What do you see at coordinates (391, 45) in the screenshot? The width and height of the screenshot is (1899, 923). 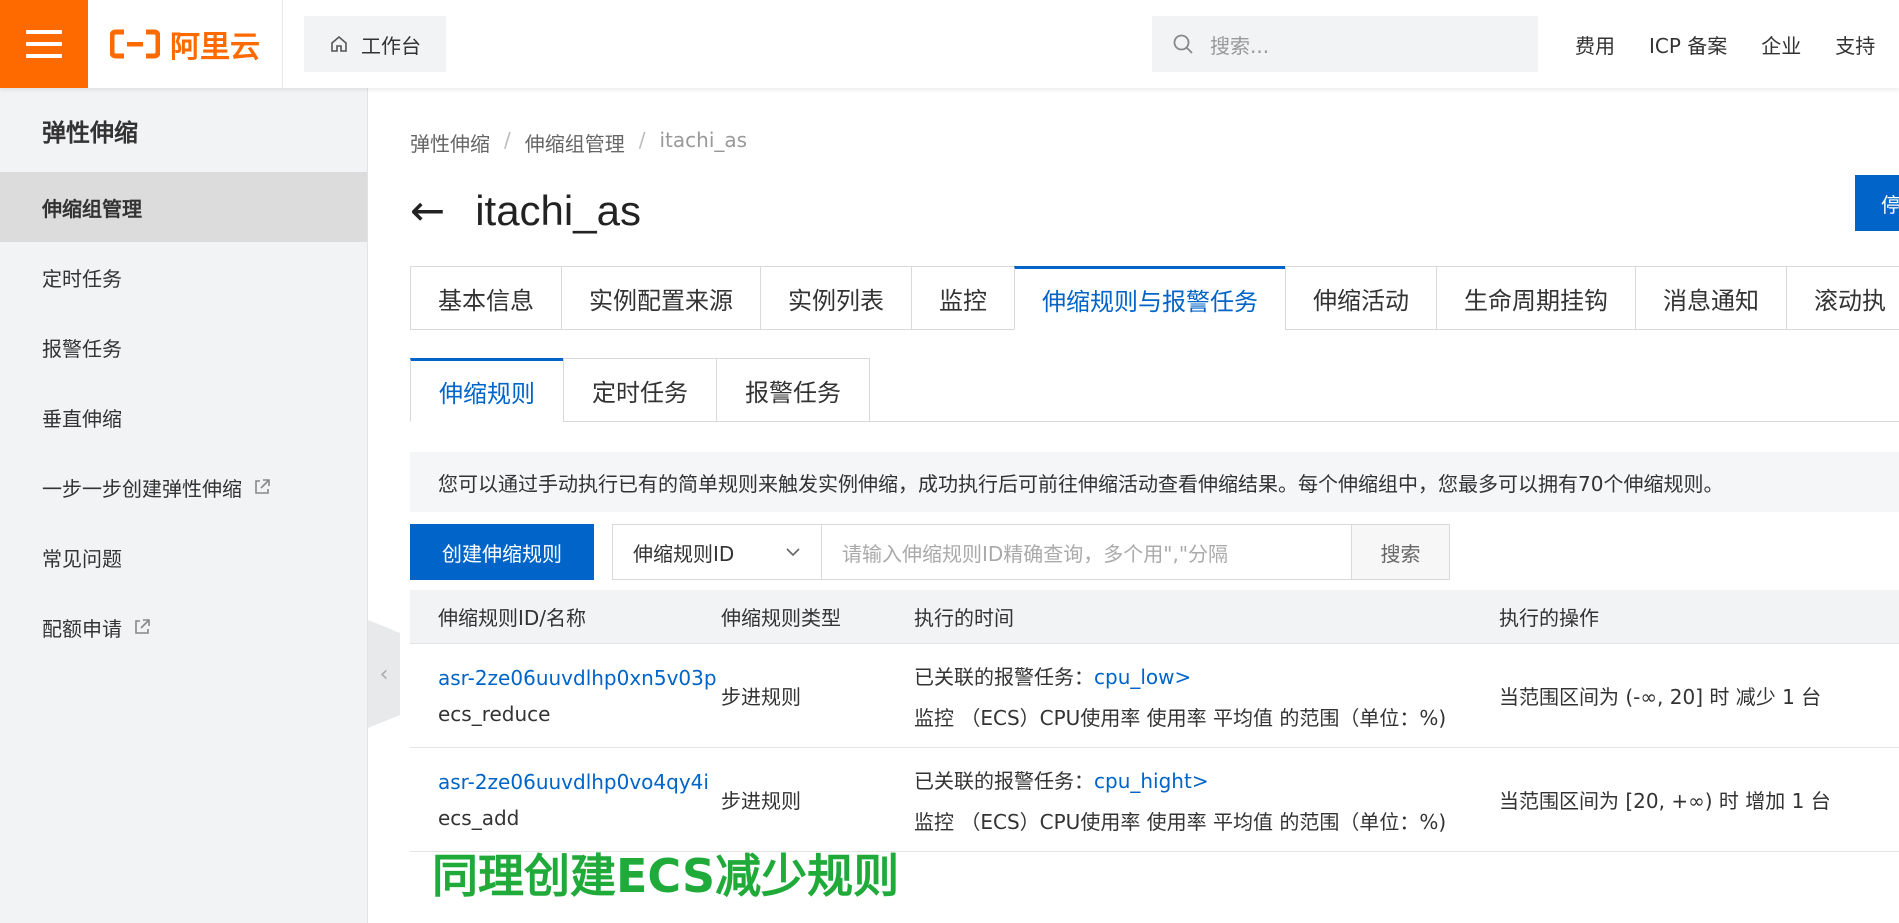 I see `workbench-label: 工作台` at bounding box center [391, 45].